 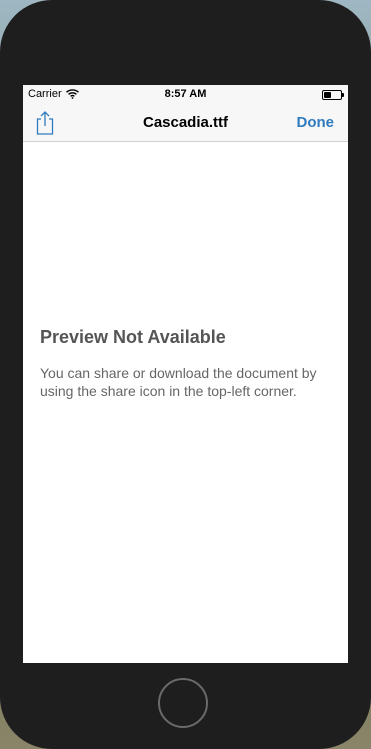 I want to click on document-title: Cascadia.ttf, so click(x=185, y=122).